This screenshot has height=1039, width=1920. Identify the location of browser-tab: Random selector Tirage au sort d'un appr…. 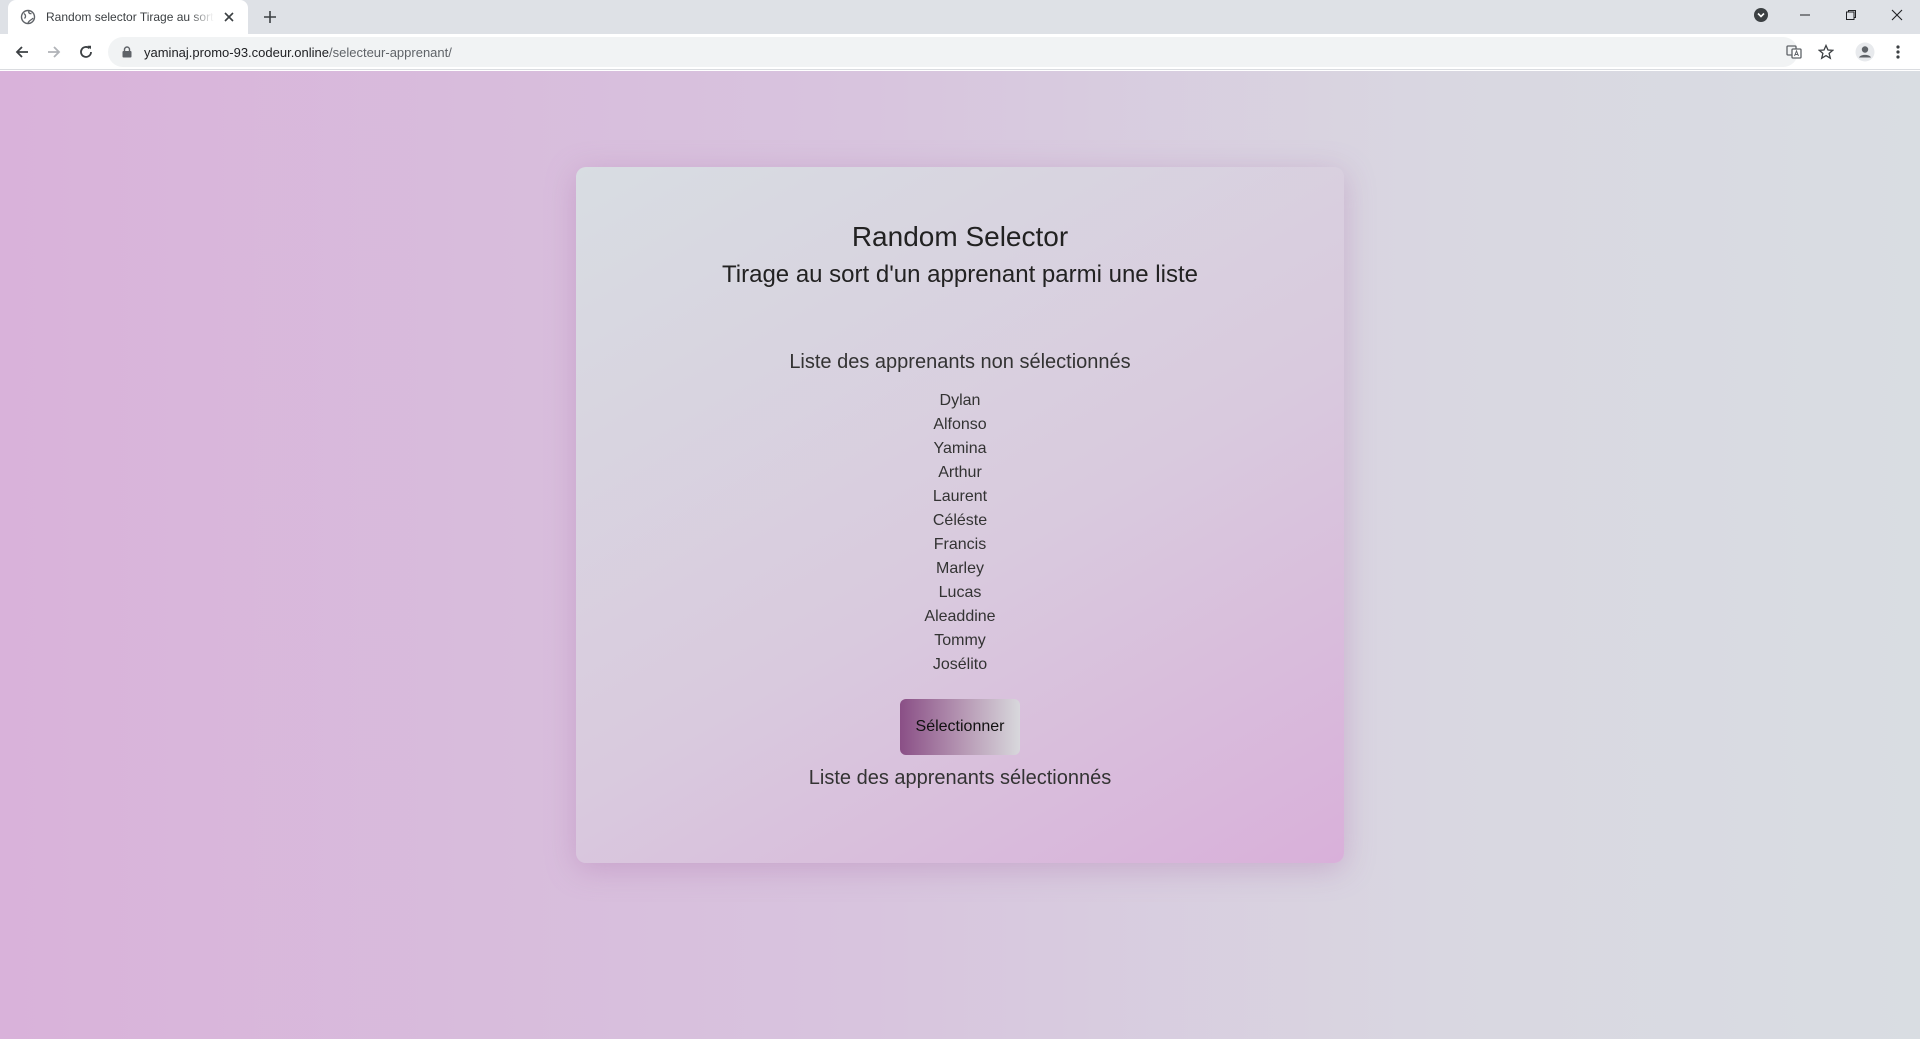
(128, 17).